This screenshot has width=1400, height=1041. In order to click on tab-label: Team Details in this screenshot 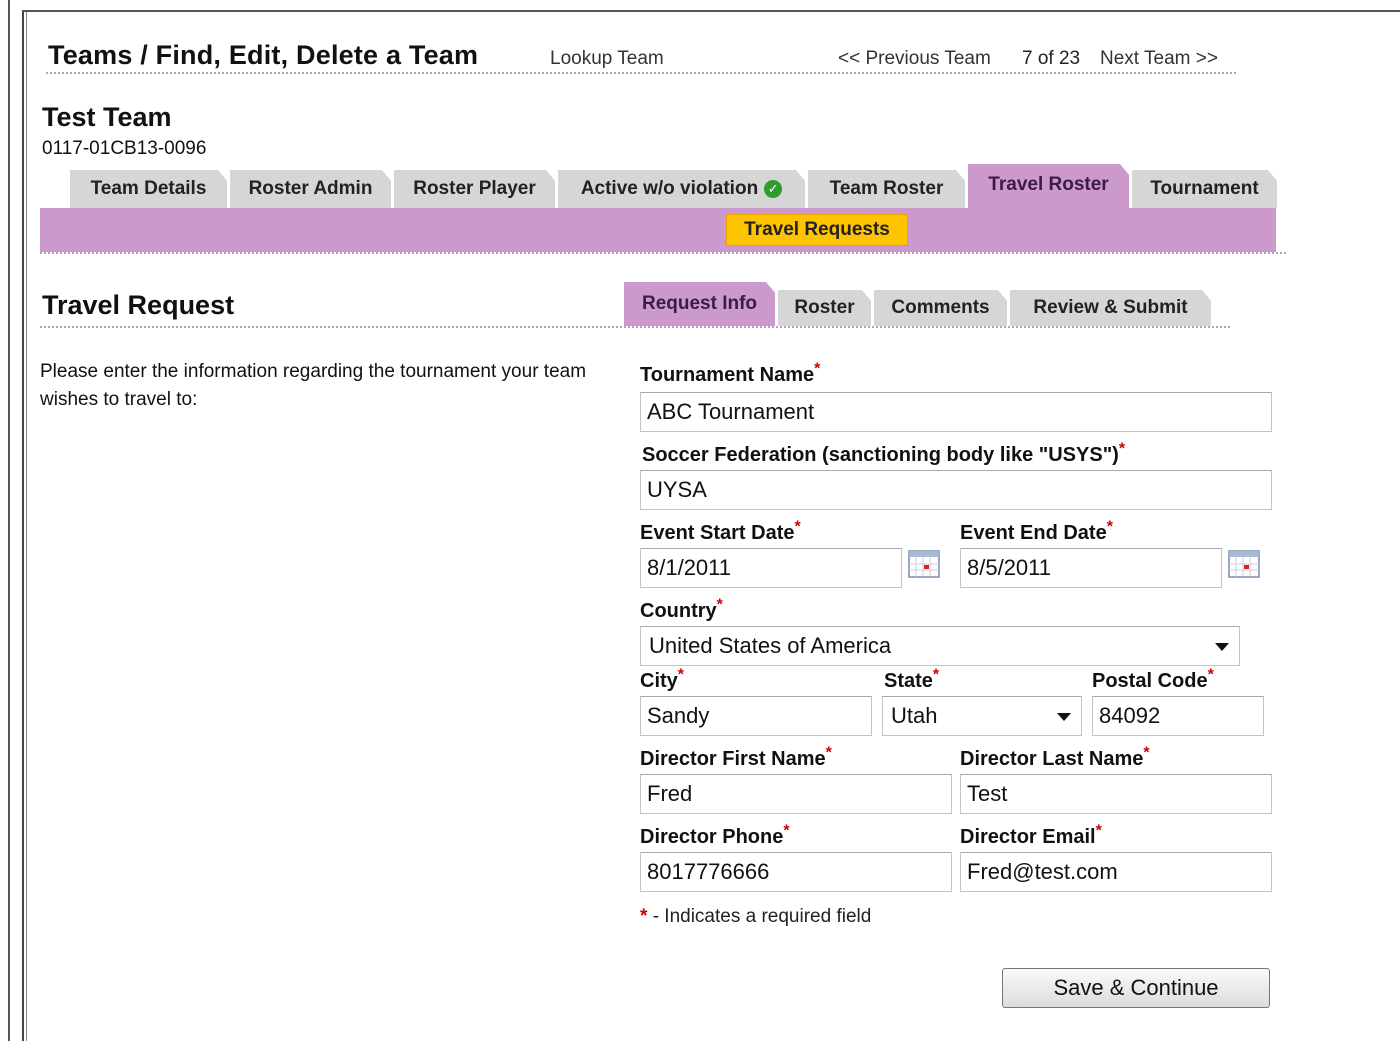, I will do `click(148, 188)`.